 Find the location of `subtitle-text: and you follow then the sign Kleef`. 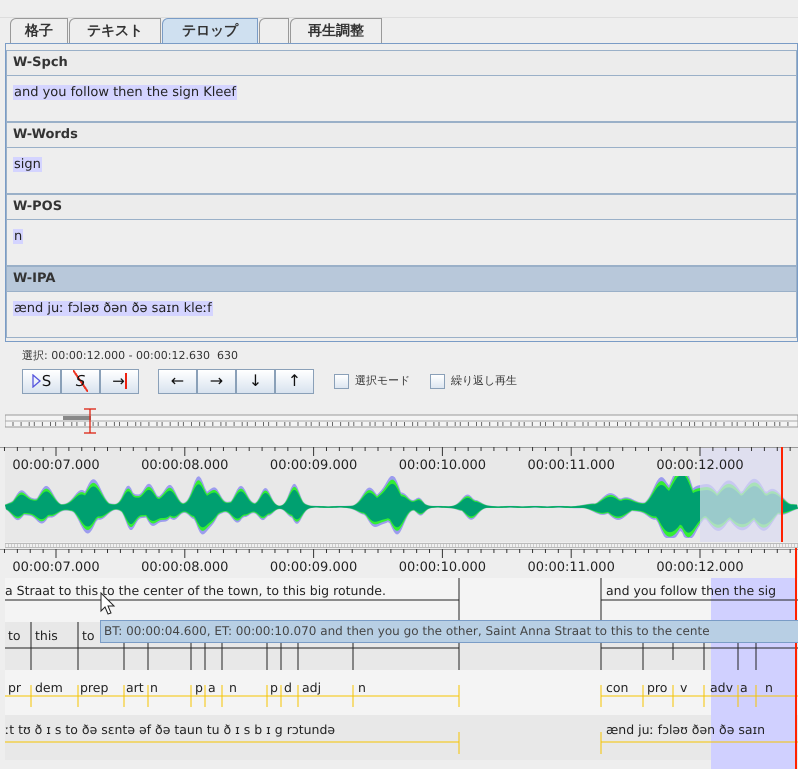

subtitle-text: and you follow then the sign Kleef is located at coordinates (125, 92).